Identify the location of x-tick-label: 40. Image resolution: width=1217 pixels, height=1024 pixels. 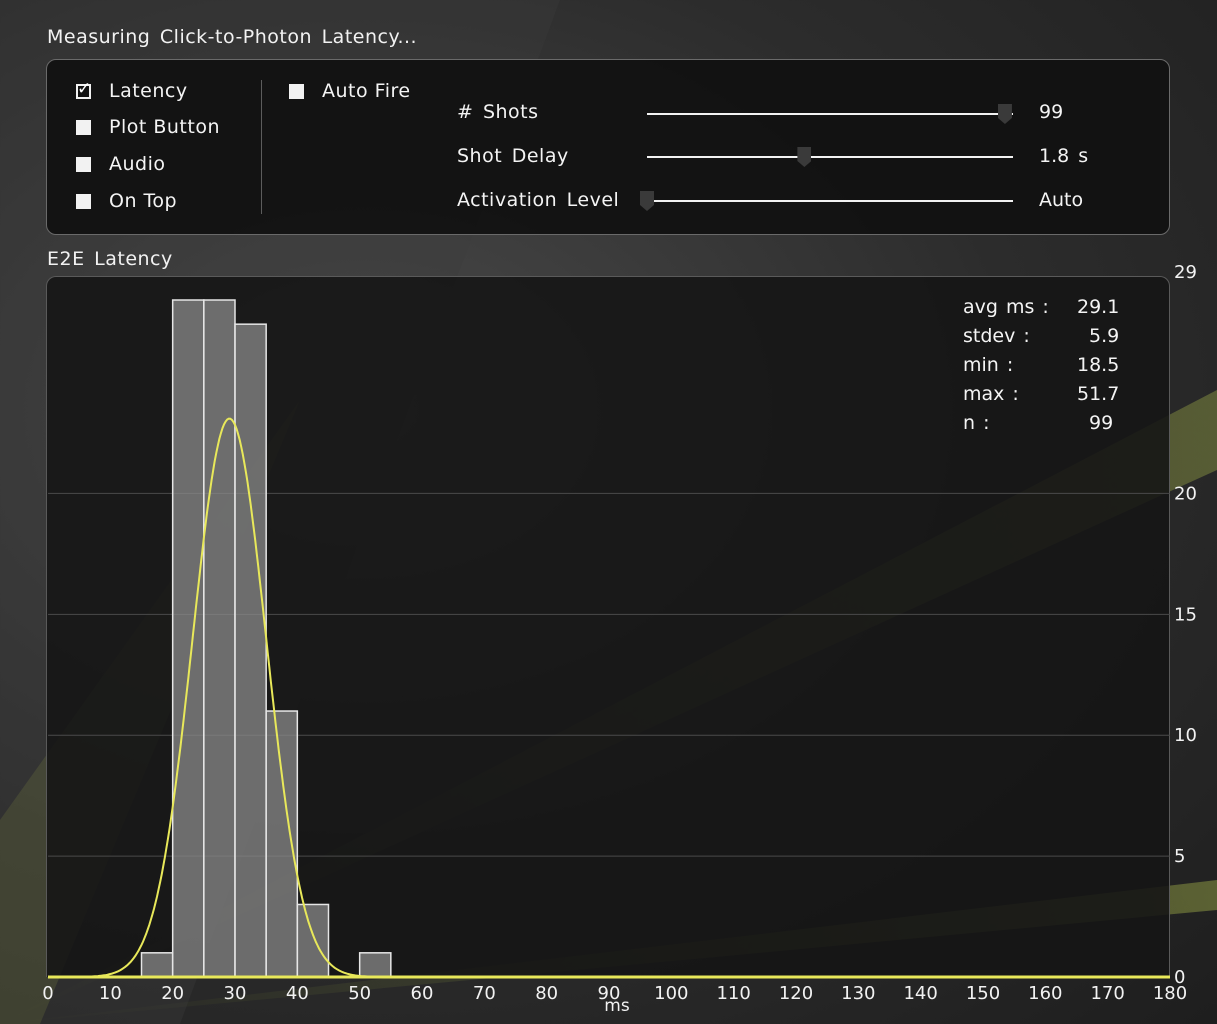
(297, 993).